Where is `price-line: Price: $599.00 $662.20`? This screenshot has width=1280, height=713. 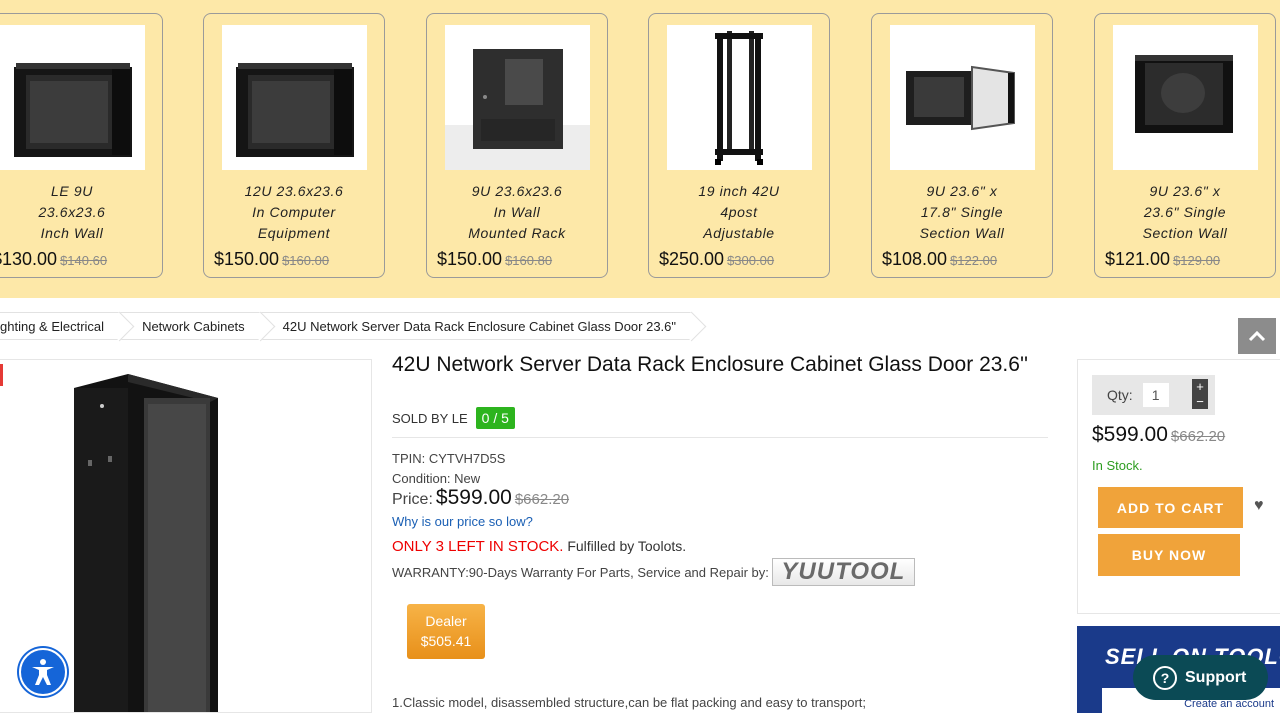 price-line: Price: $599.00 $662.20 is located at coordinates (480, 498).